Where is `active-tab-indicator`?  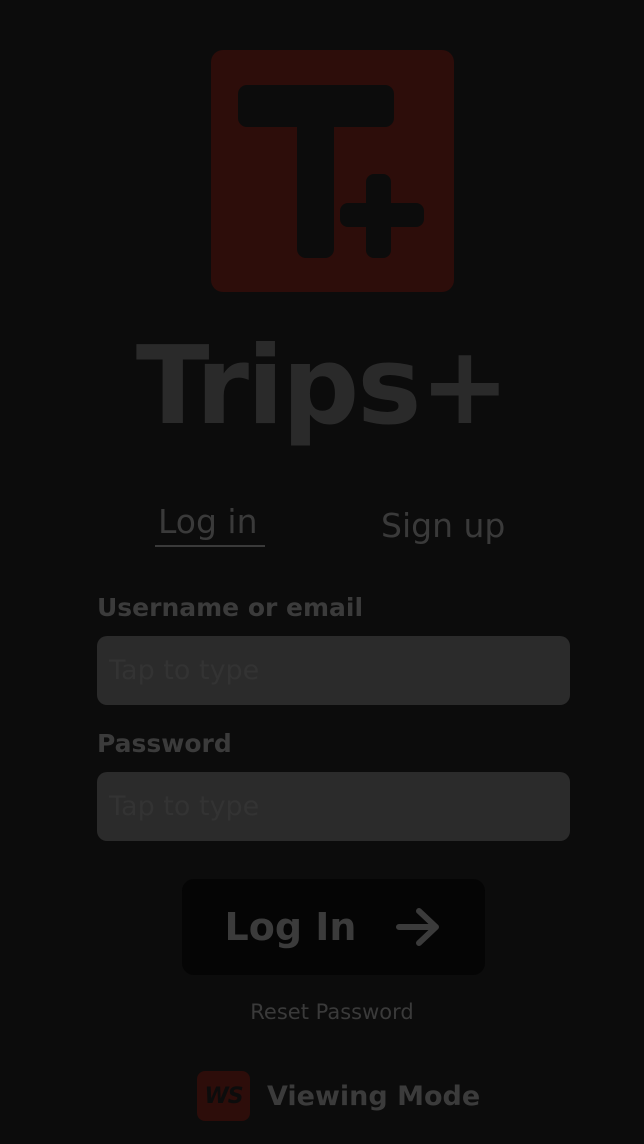
active-tab-indicator is located at coordinates (210, 546).